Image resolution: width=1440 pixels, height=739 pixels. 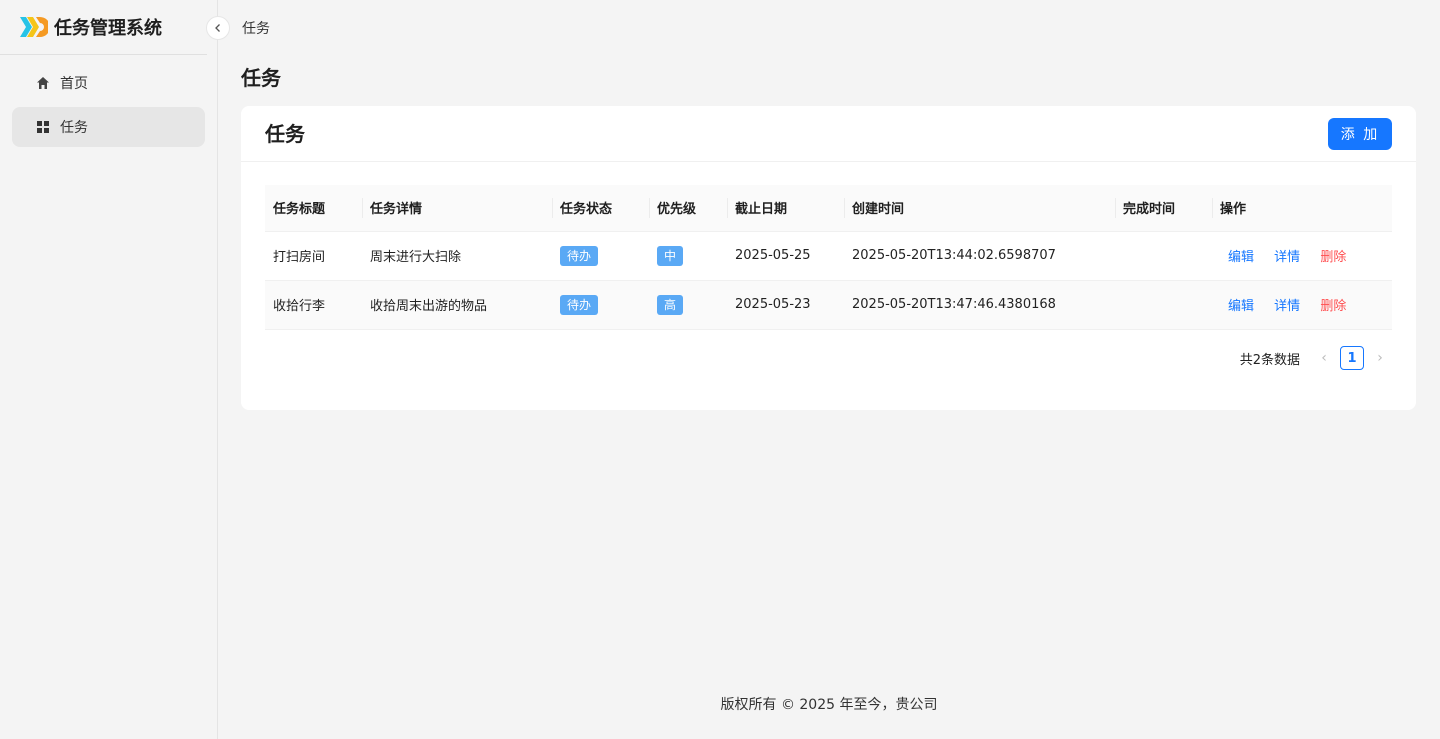 What do you see at coordinates (43, 127) in the screenshot?
I see `grid-icon` at bounding box center [43, 127].